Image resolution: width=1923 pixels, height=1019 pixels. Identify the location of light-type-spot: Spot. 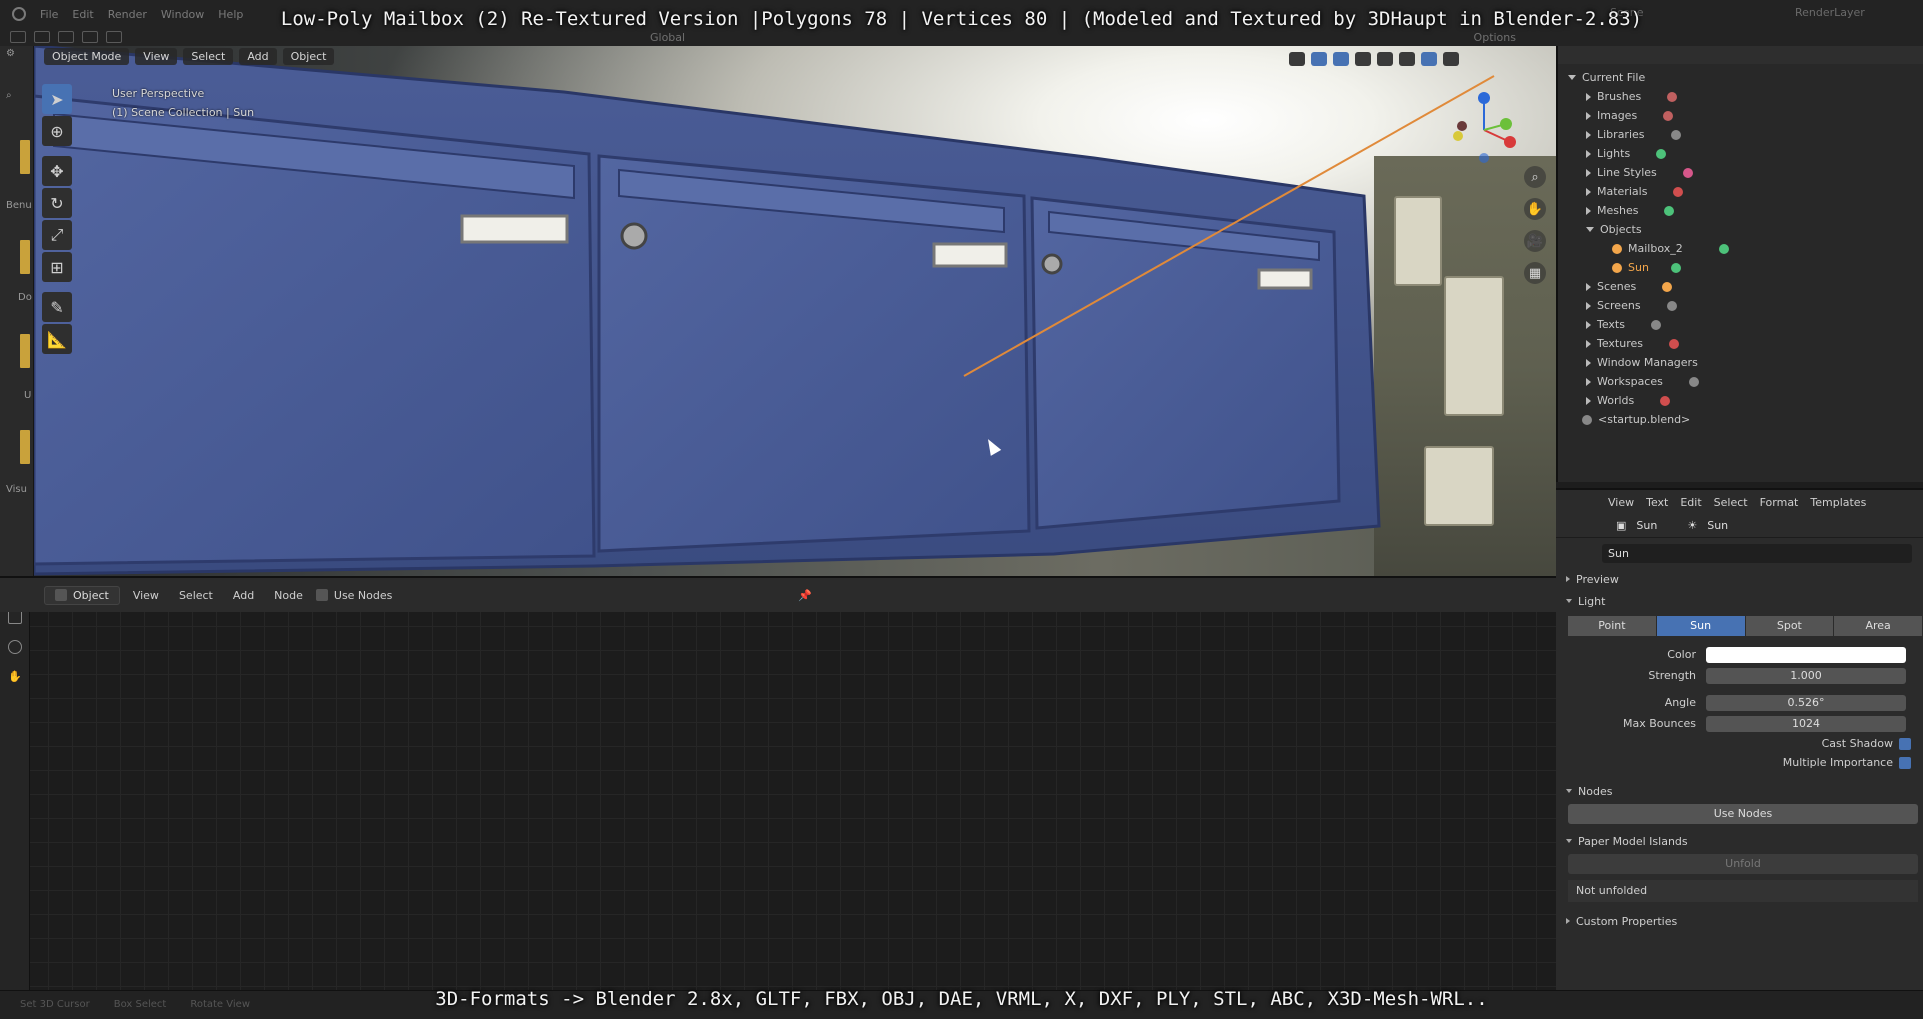
(1790, 626).